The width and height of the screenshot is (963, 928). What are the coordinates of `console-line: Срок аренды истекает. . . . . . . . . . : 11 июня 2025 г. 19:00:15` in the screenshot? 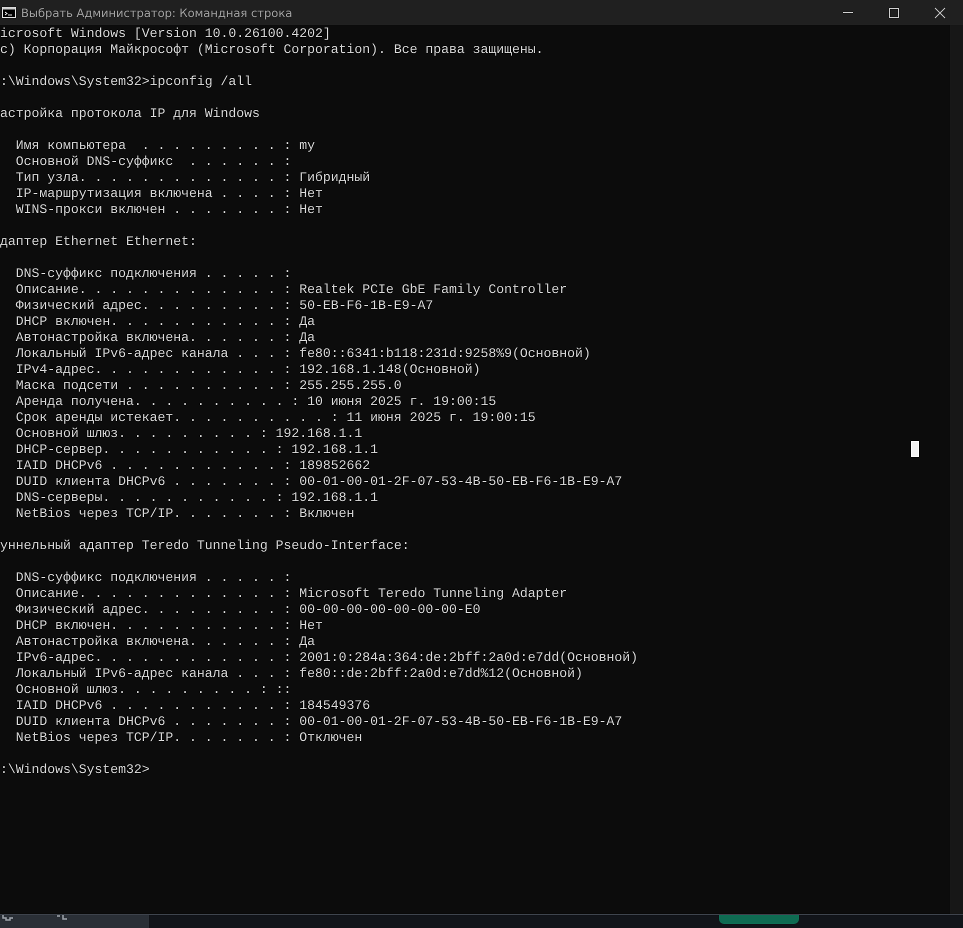 It's located at (276, 418).